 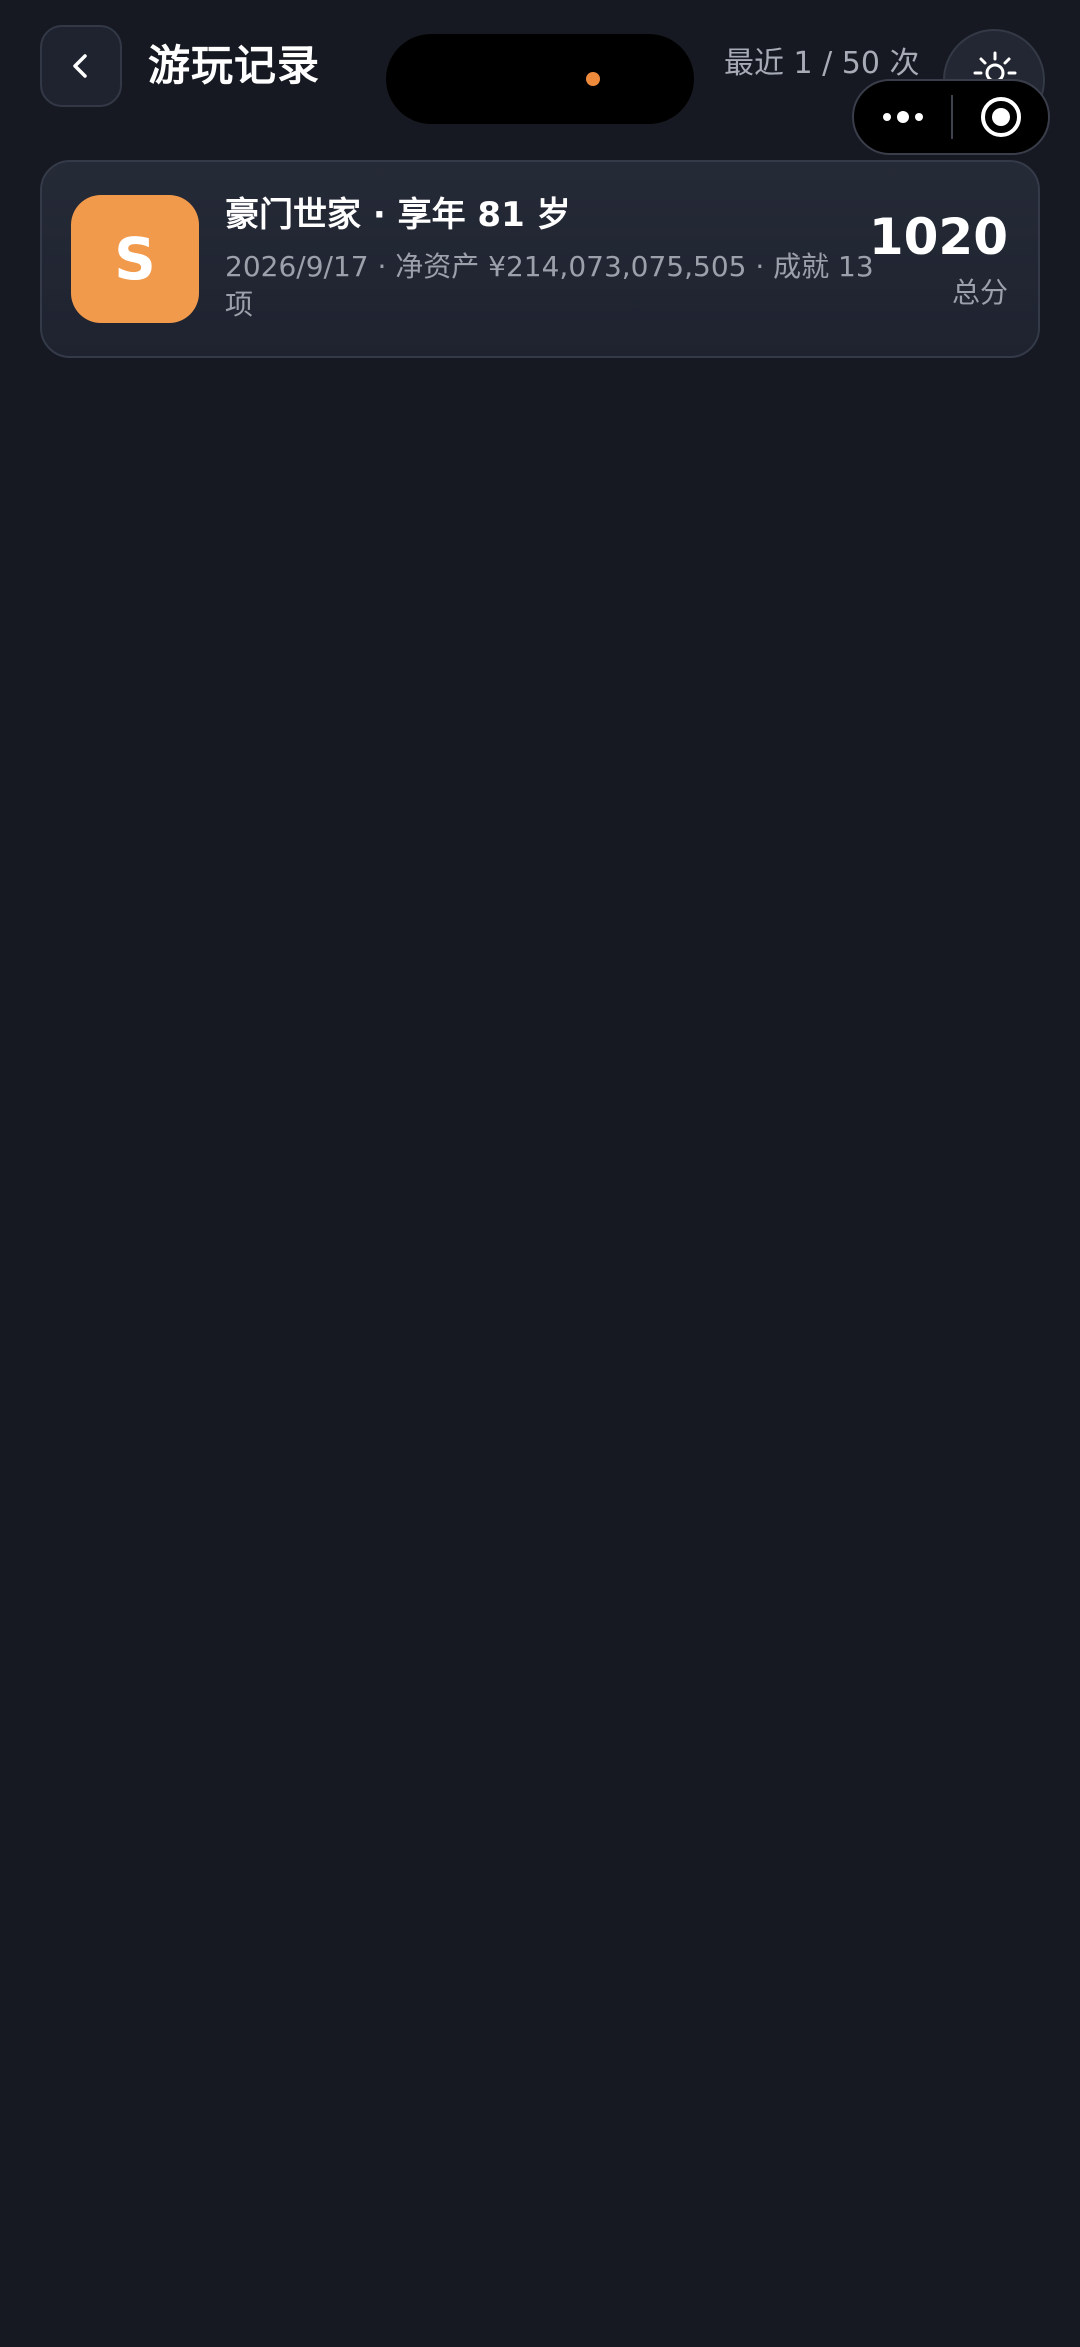 What do you see at coordinates (822, 63) in the screenshot?
I see `record-count: 最近 1 / 50 次` at bounding box center [822, 63].